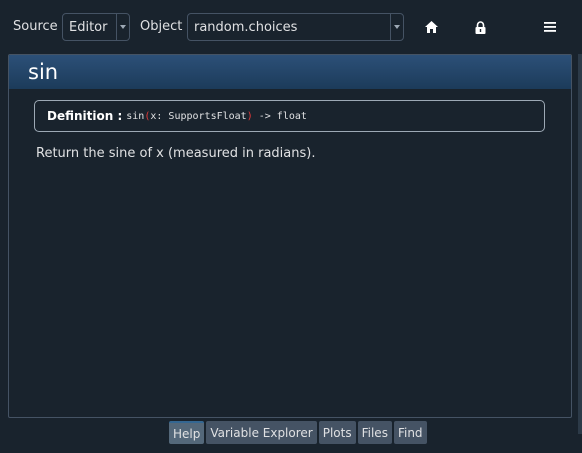 The image size is (582, 453). I want to click on tab-files: Files, so click(374, 432).